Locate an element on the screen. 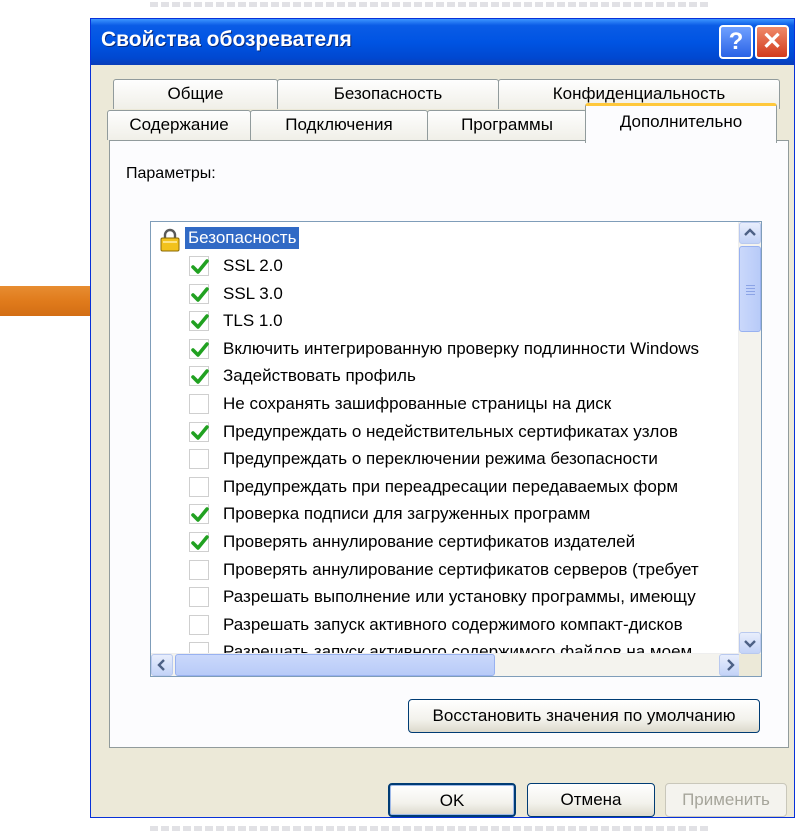 The width and height of the screenshot is (795, 835). tab-label: Дополнительно is located at coordinates (681, 121).